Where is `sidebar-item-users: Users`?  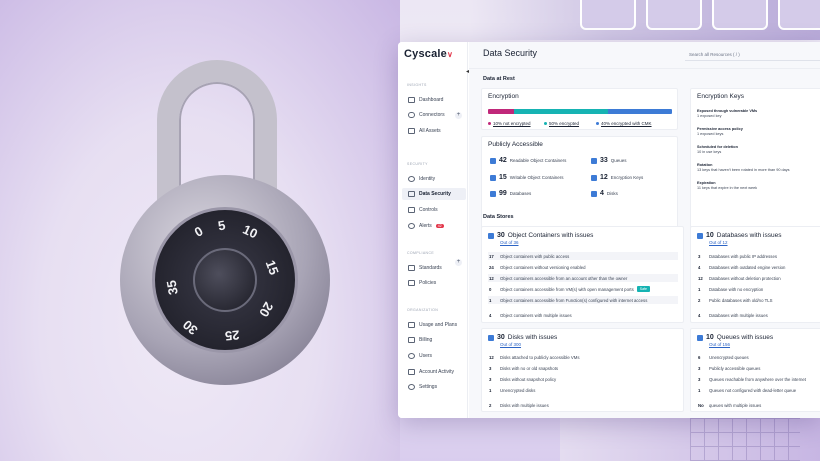
sidebar-item-users: Users is located at coordinates (434, 356).